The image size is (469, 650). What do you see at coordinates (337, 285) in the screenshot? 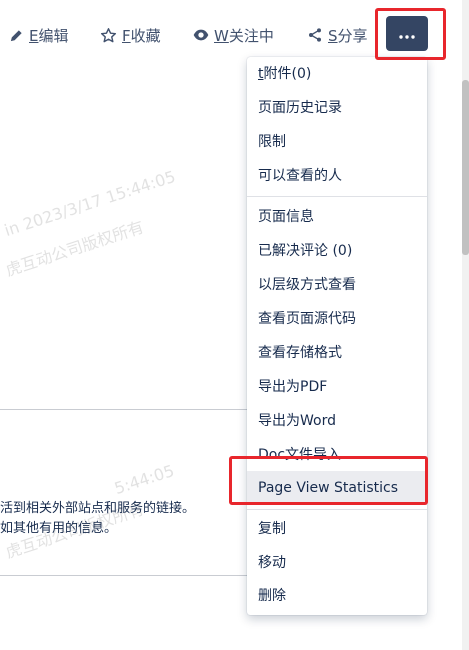
I see `menu-item-view-hierarchy: 以层级方式查看` at bounding box center [337, 285].